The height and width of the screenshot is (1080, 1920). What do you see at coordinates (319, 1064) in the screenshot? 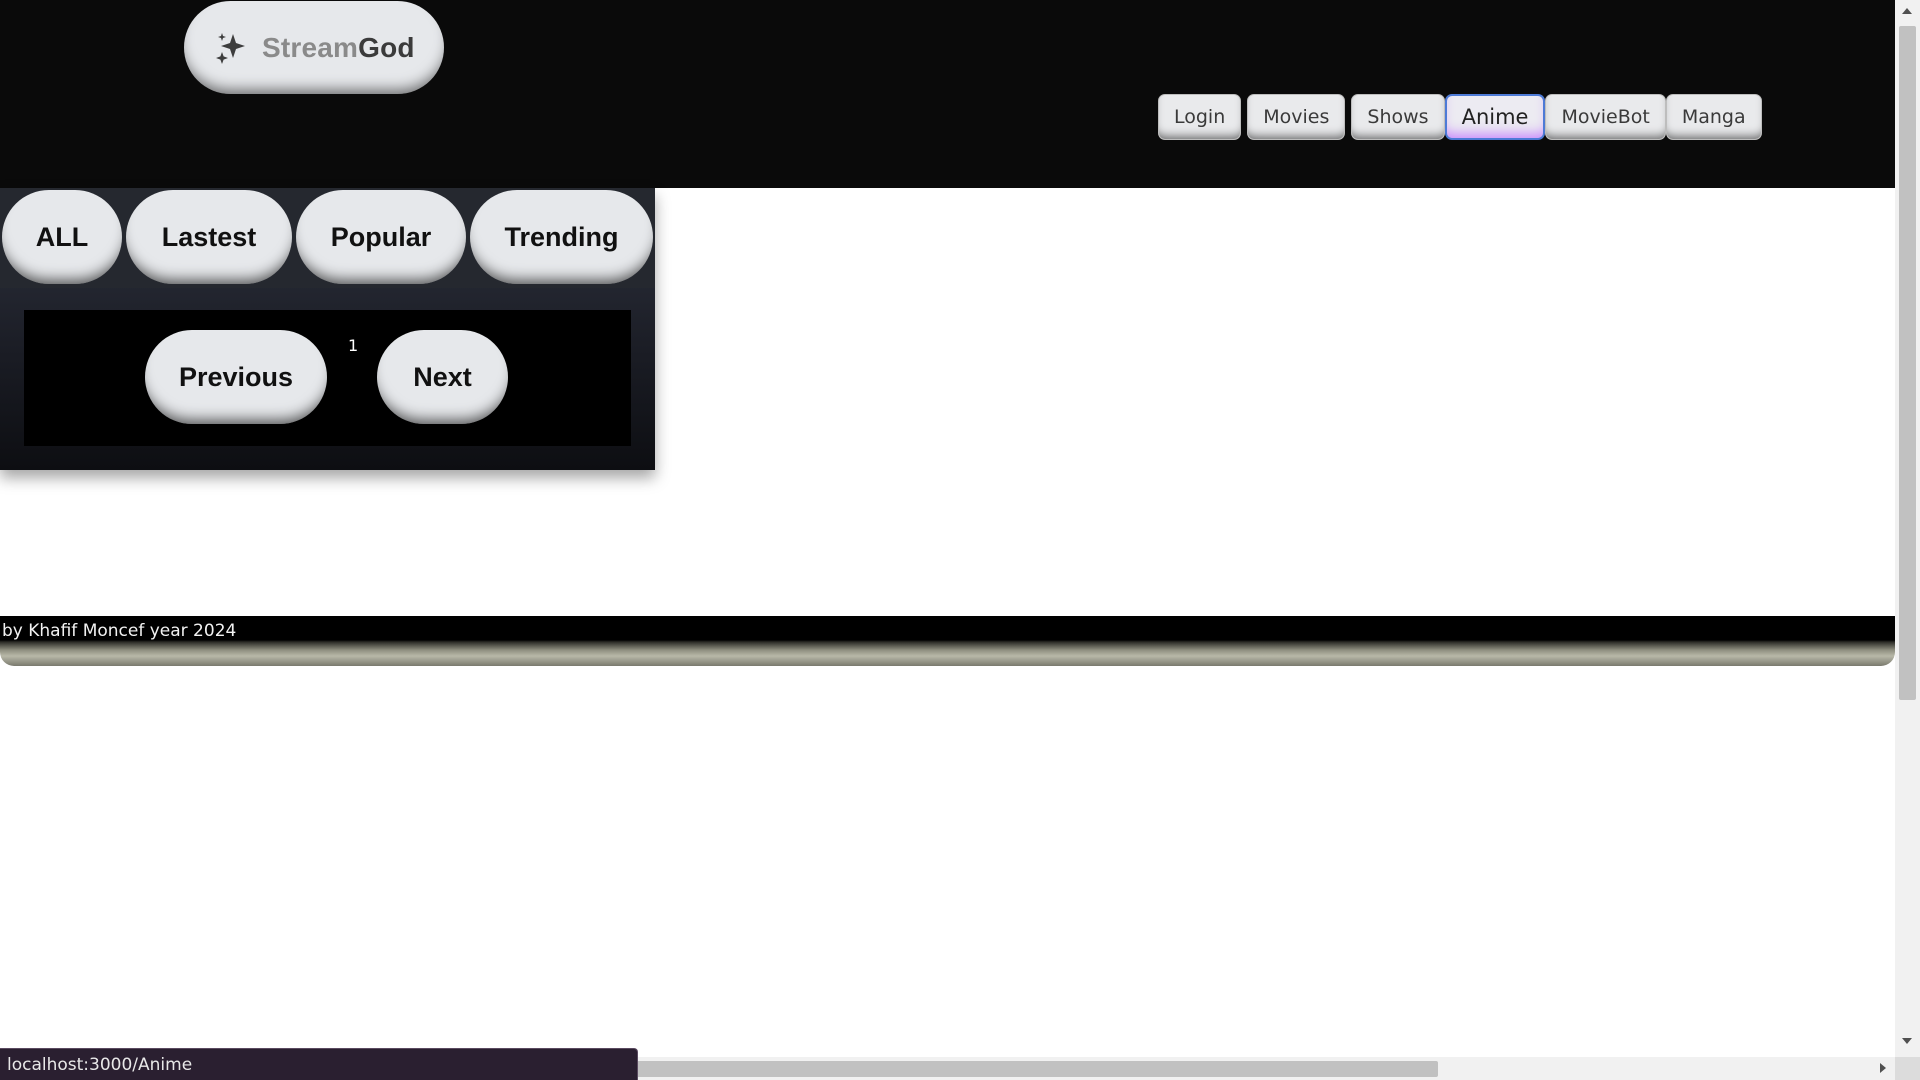
I see `status-bar: localhost:3000/Anime` at bounding box center [319, 1064].